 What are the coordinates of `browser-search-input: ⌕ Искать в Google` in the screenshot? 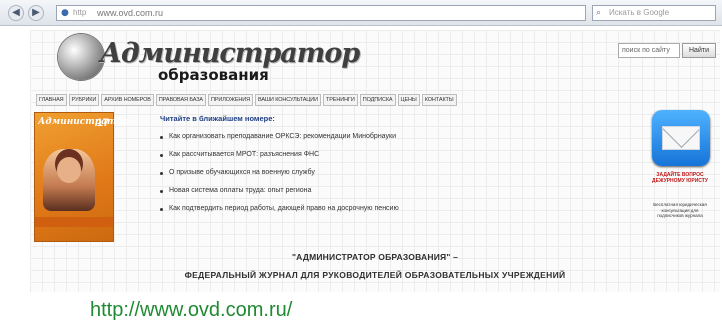 It's located at (654, 13).